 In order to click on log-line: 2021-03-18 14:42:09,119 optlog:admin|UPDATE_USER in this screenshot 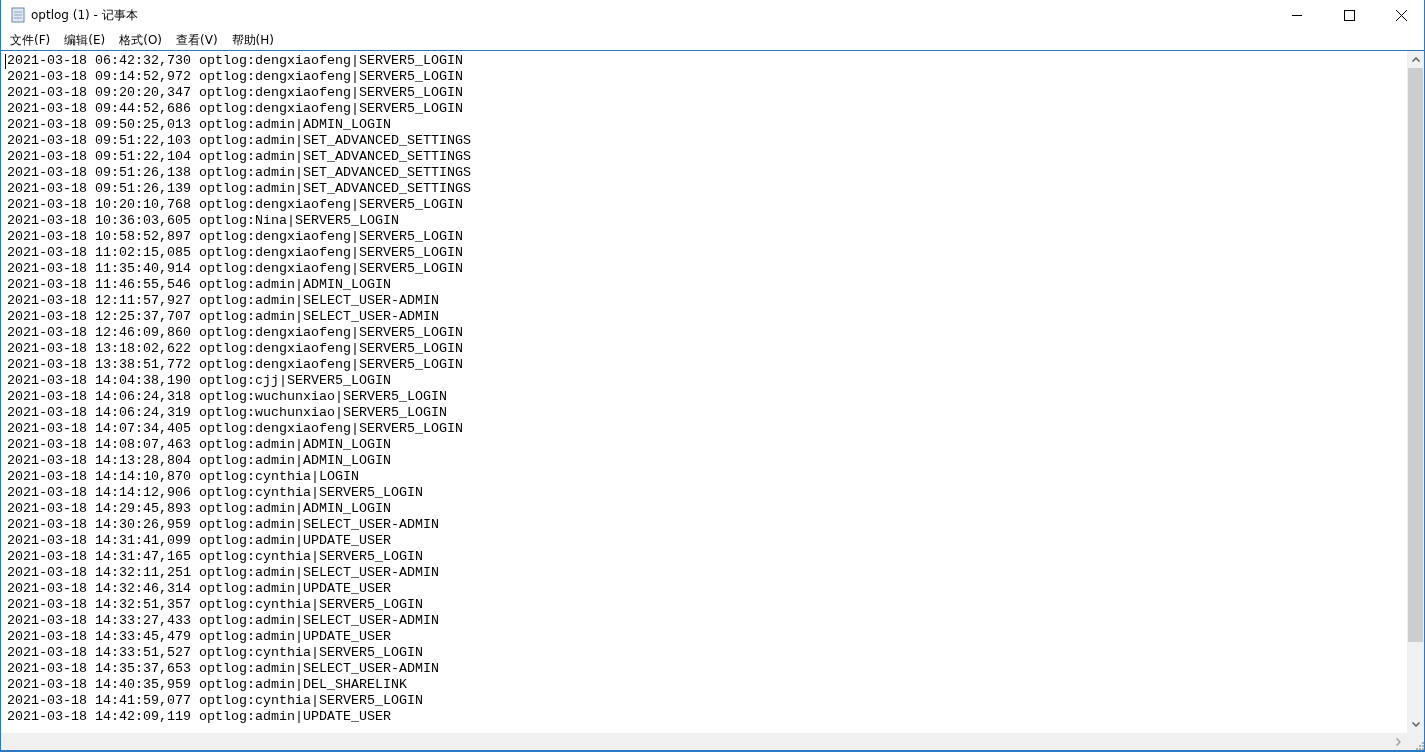, I will do `click(199, 717)`.